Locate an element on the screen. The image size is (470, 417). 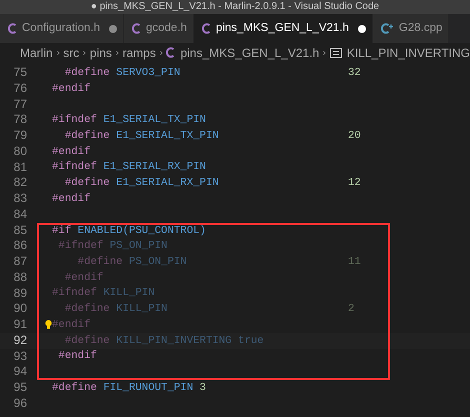
line-number: 84 is located at coordinates (19, 214).